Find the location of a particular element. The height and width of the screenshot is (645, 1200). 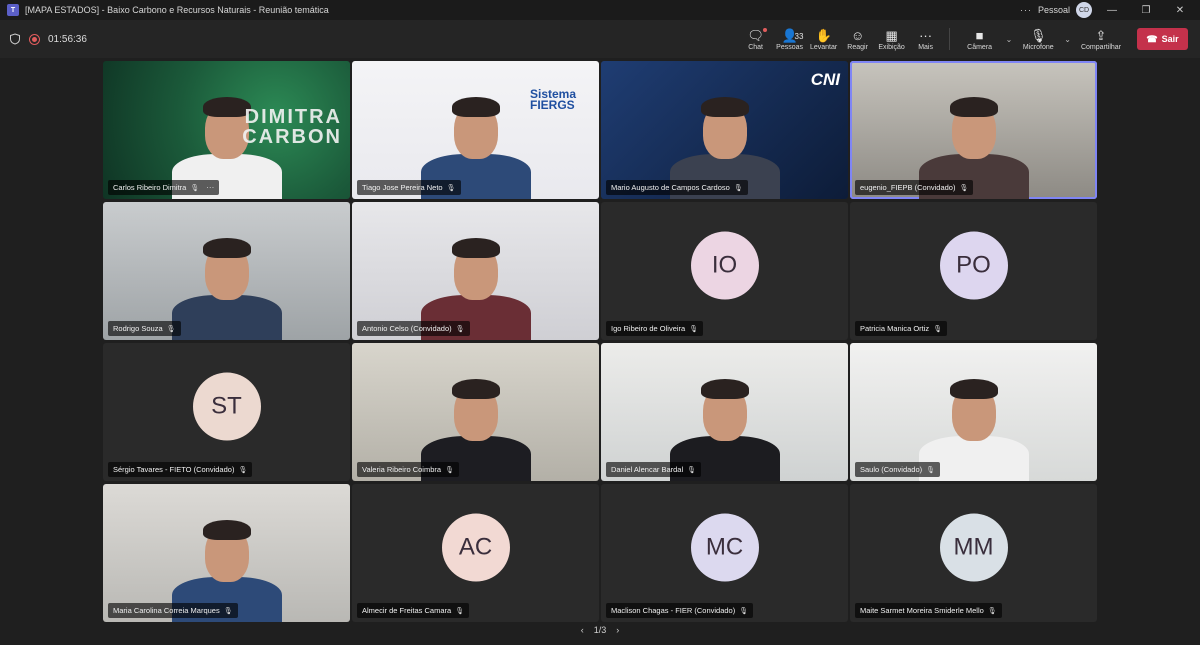

view-button: ▦ Exibição is located at coordinates (892, 39).